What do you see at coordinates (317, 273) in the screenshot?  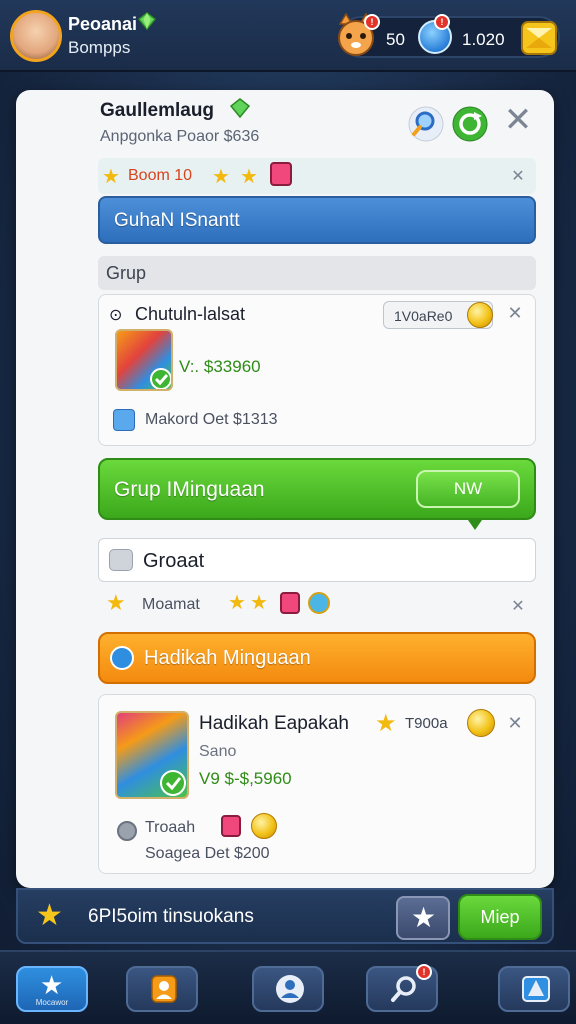 I see `section-label: Grup` at bounding box center [317, 273].